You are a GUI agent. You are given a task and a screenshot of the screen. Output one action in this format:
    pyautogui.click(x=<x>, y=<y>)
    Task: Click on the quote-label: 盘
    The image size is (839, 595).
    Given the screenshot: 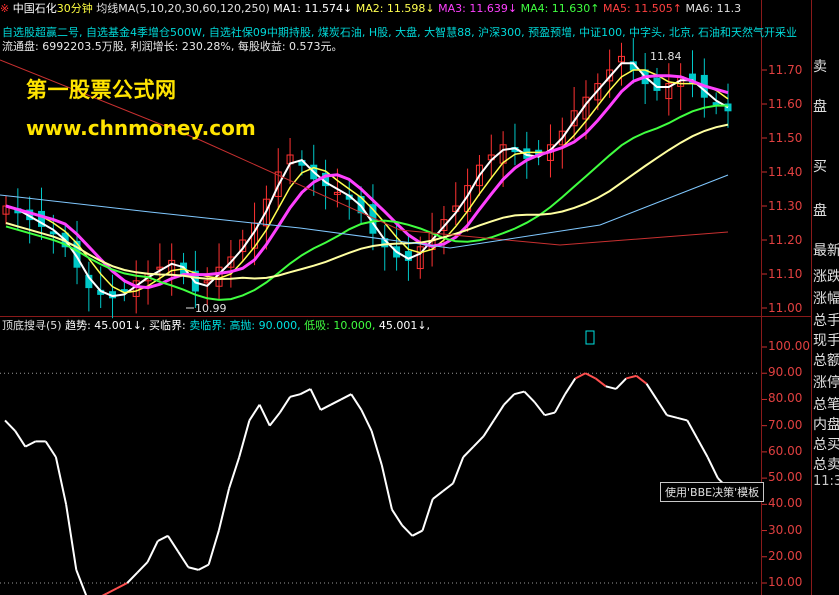 What is the action you would take?
    pyautogui.click(x=820, y=211)
    